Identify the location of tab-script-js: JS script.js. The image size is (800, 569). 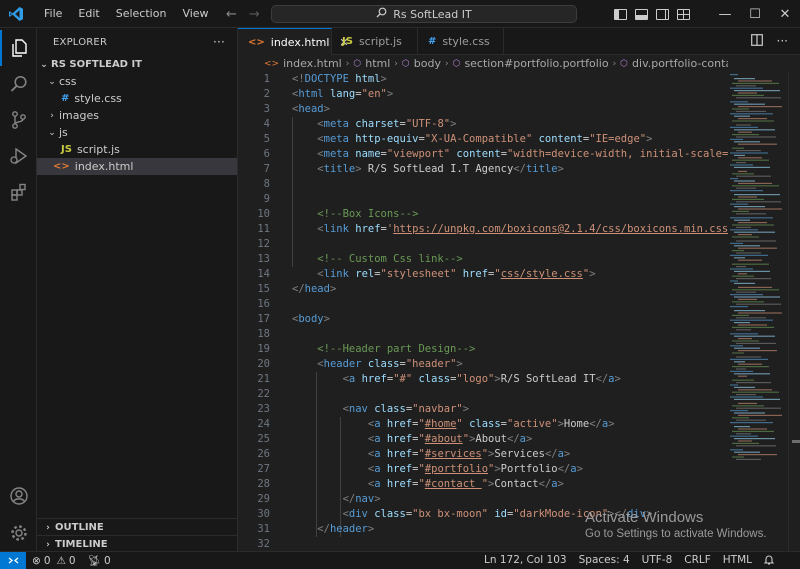
(375, 41).